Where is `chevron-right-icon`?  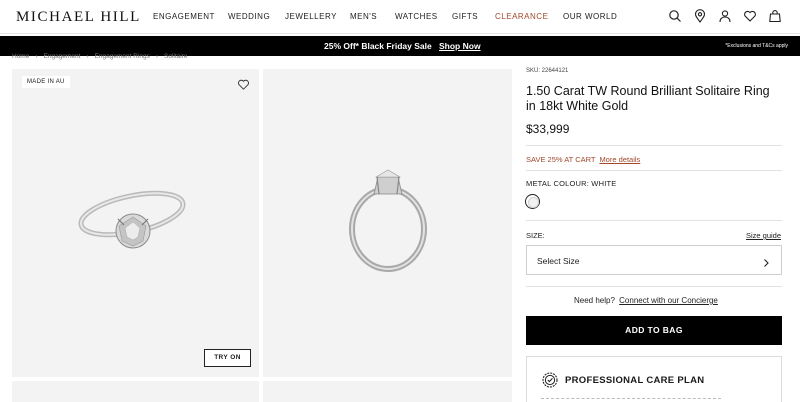 chevron-right-icon is located at coordinates (766, 261).